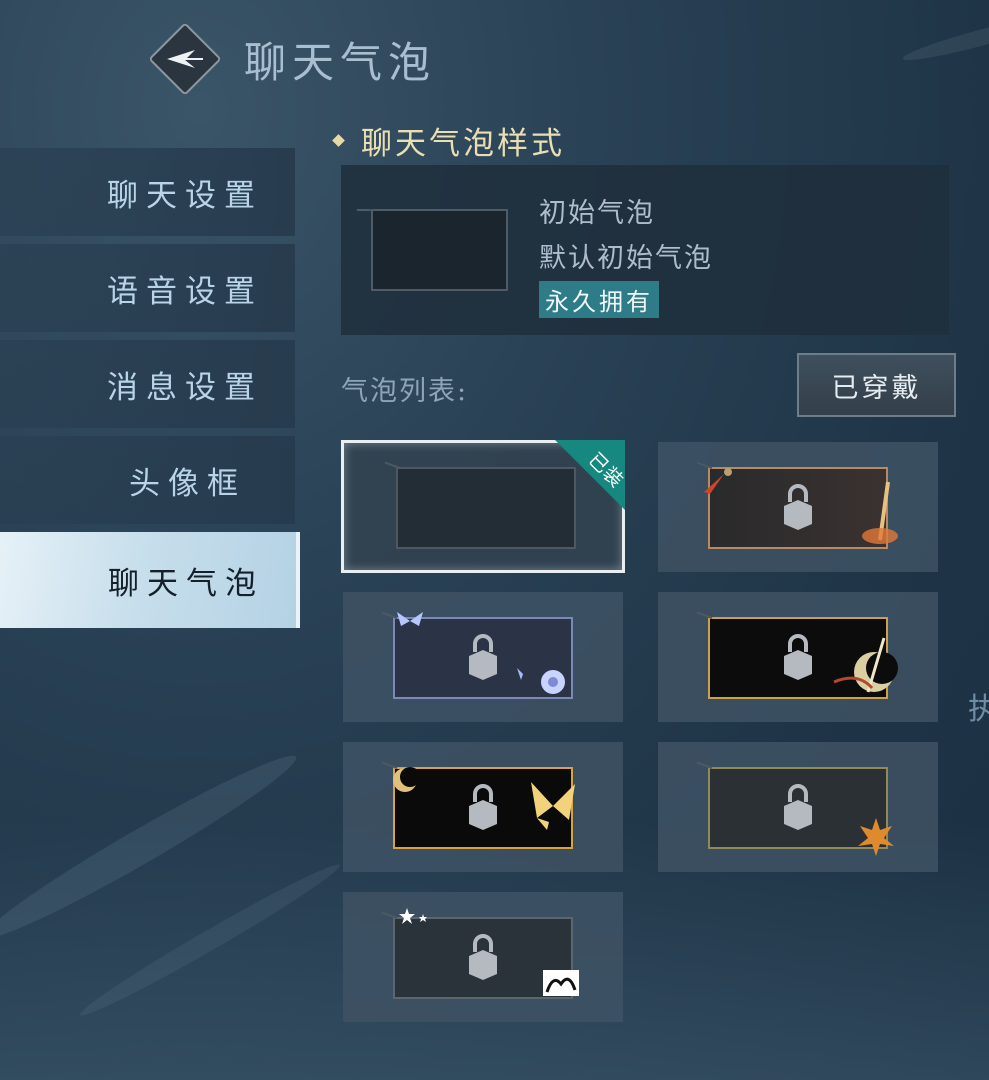 Image resolution: width=989 pixels, height=1080 pixels. Describe the element at coordinates (597, 213) in the screenshot. I see `bubble-name: 初始气泡` at that location.